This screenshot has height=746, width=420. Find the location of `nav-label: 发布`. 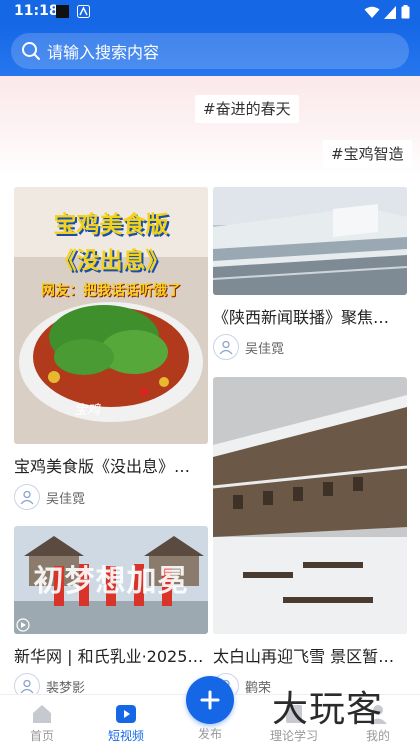

nav-label: 发布 is located at coordinates (209, 734).